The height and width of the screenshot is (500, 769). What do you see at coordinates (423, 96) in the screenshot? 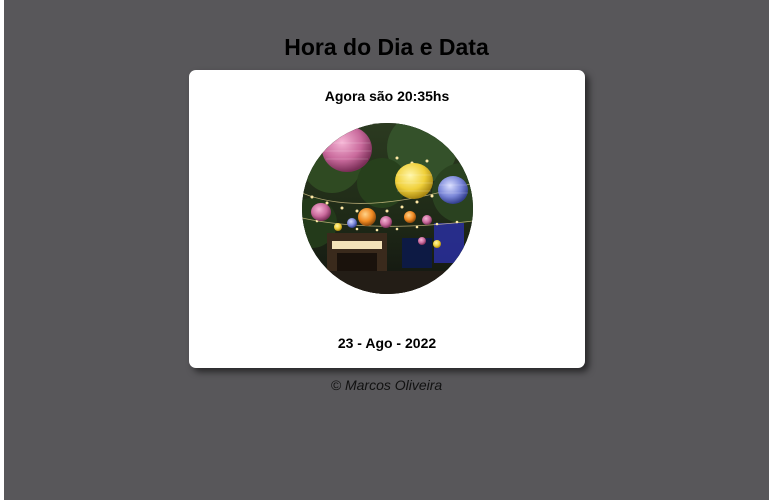
I see `time-value: 20:35hs` at bounding box center [423, 96].